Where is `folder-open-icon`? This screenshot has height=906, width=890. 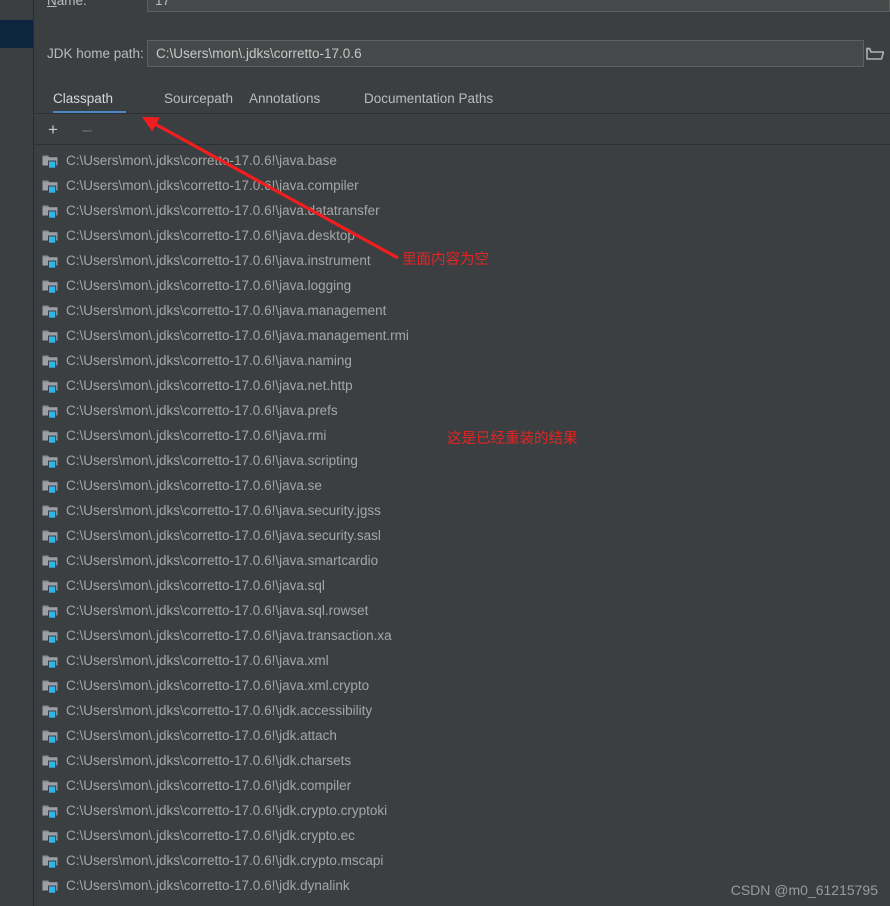
folder-open-icon is located at coordinates (874, 53).